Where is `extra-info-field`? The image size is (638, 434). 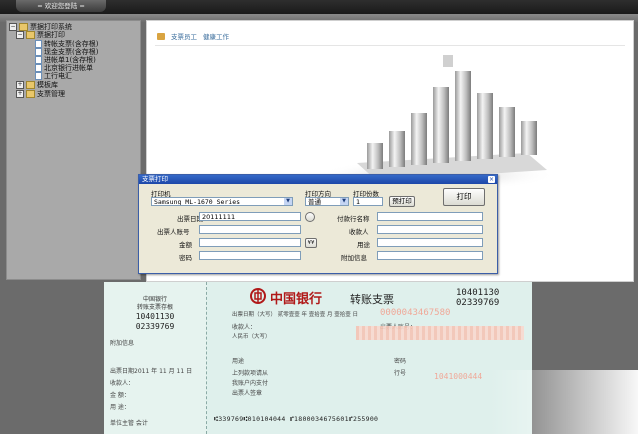 extra-info-field is located at coordinates (430, 255).